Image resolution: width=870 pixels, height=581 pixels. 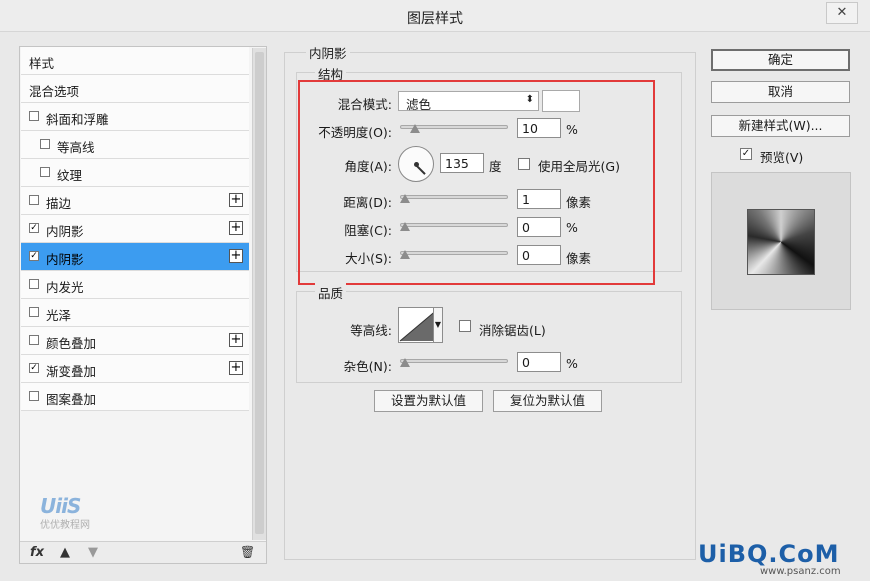 What do you see at coordinates (746, 154) in the screenshot?
I see `preview-checkbox: ✓` at bounding box center [746, 154].